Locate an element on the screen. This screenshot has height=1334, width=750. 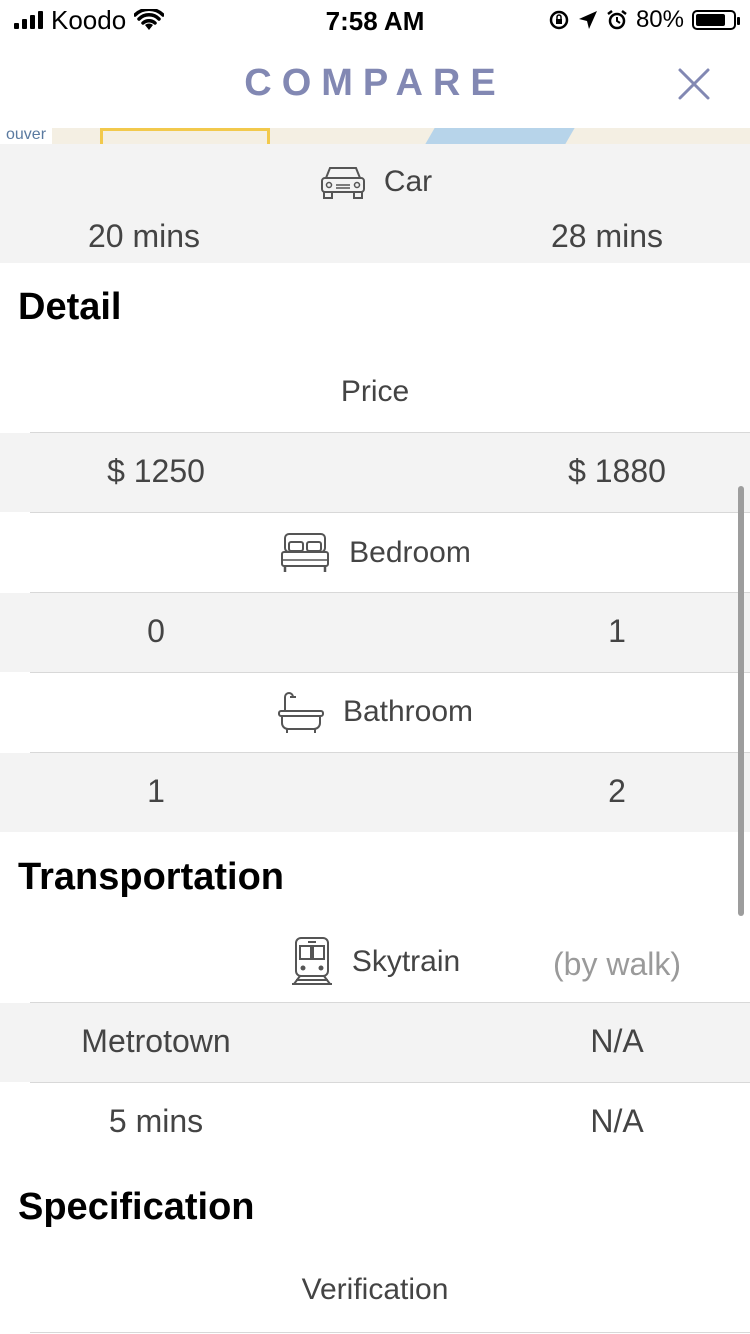
verification-label: Verification is located at coordinates (375, 1289).